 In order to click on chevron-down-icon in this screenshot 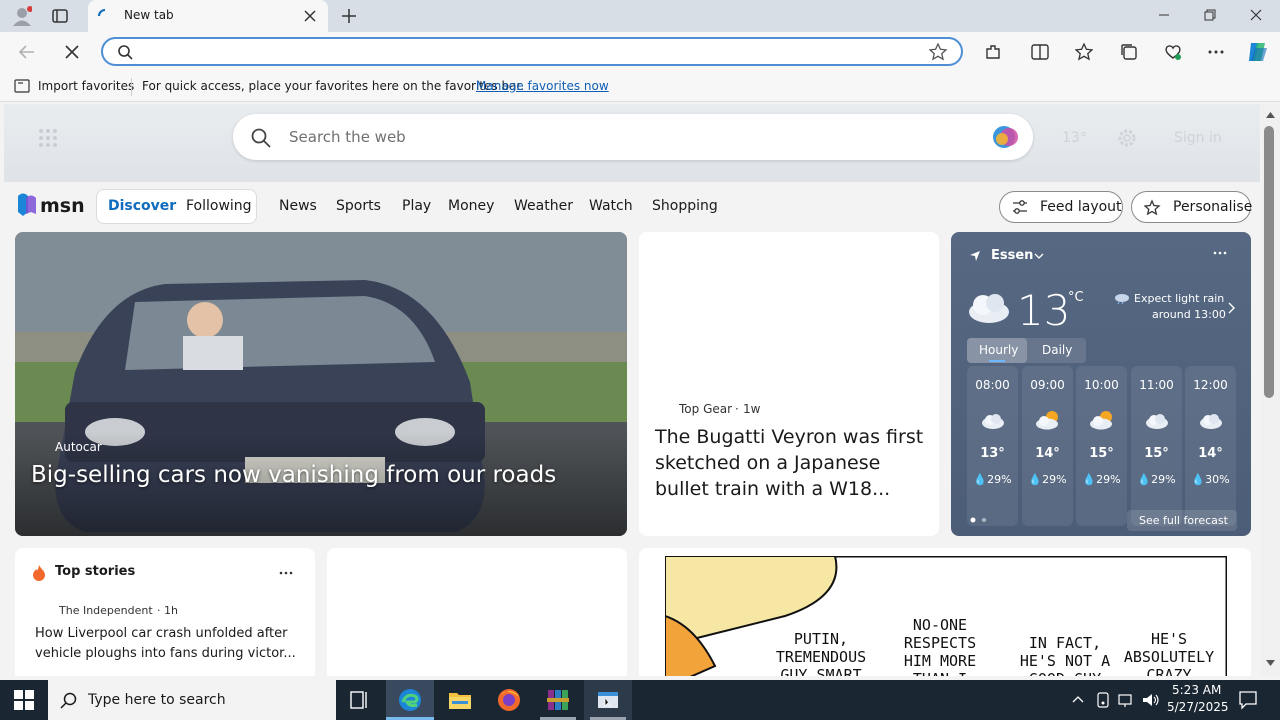, I will do `click(1039, 256)`.